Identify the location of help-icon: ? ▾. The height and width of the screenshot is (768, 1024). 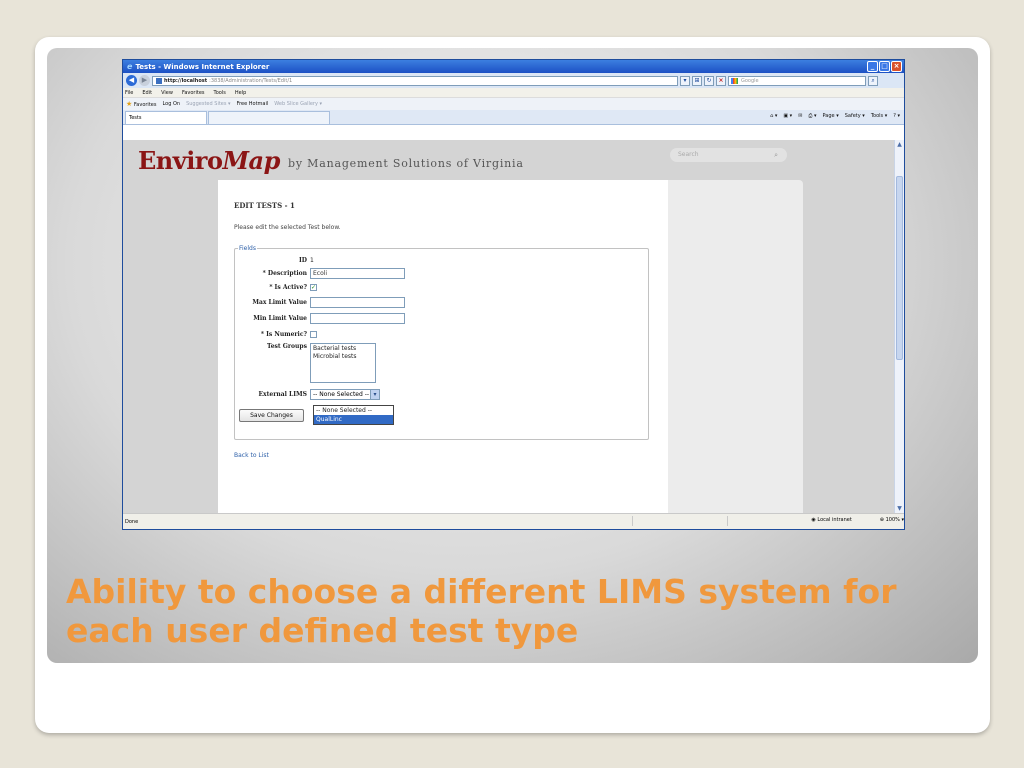
(896, 116).